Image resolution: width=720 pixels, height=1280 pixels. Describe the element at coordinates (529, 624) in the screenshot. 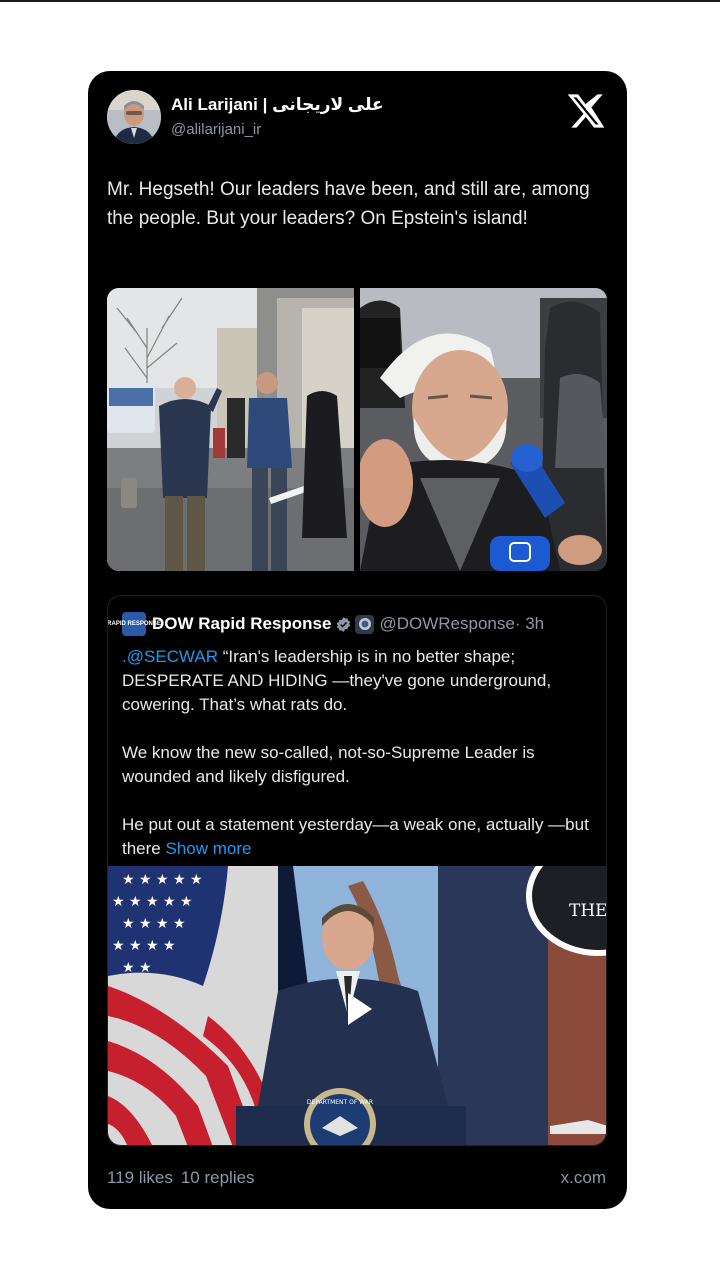

I see `quoted-tweet-time: · 3h` at that location.